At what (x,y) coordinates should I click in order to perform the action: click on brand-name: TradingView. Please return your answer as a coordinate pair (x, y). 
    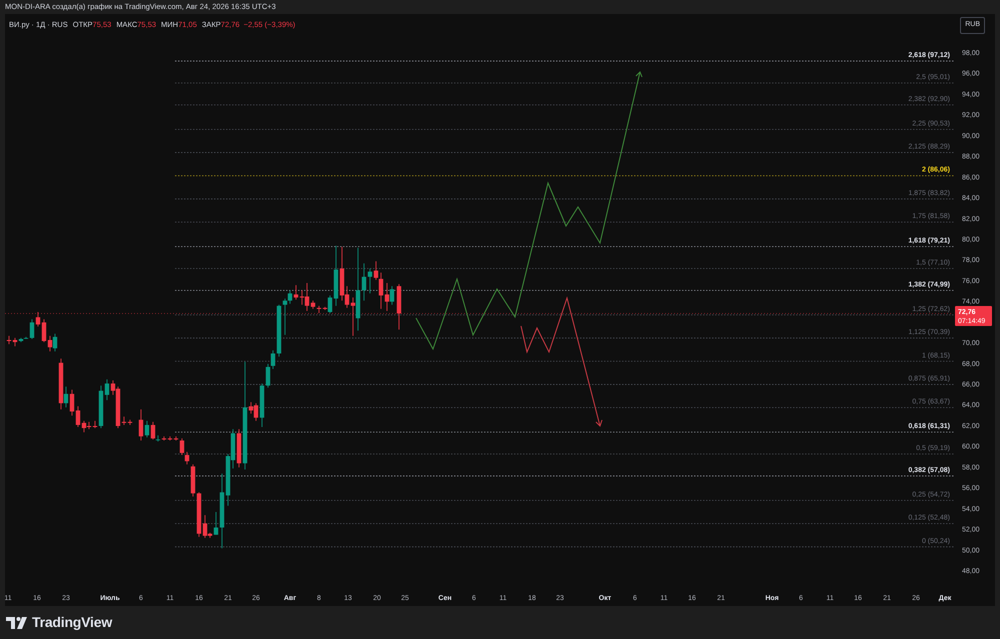
    Looking at the image, I should click on (72, 622).